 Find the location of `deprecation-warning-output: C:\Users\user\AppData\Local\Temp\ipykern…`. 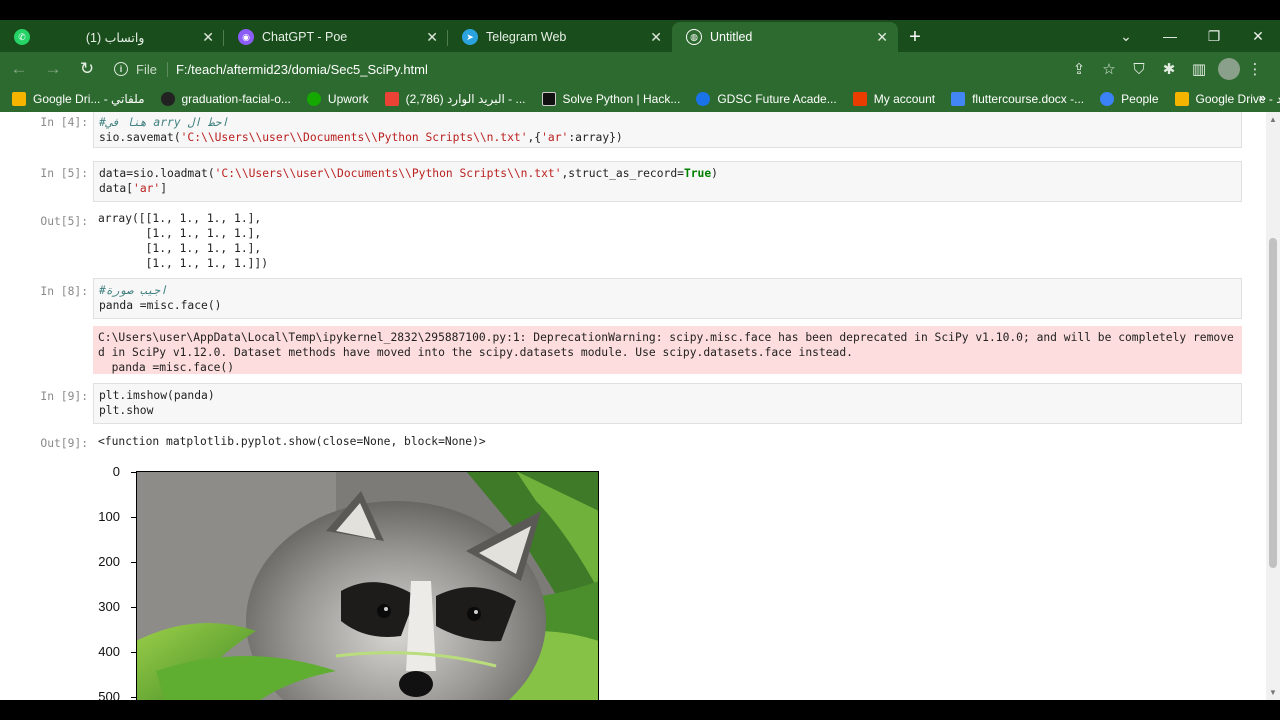

deprecation-warning-output: C:\Users\user\AppData\Local\Temp\ipykern… is located at coordinates (667, 350).